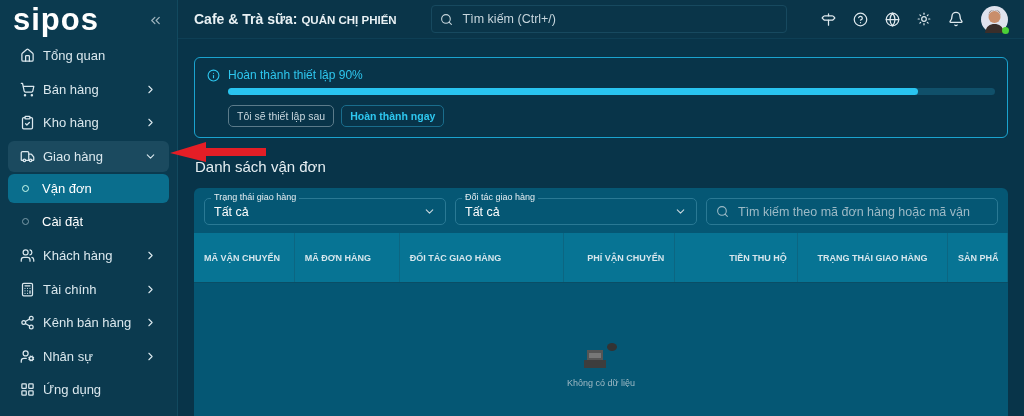 The width and height of the screenshot is (1024, 416). I want to click on order-search-field: Tìm kiếm theo mã đơn hàng hoặc mã vận, so click(852, 211).